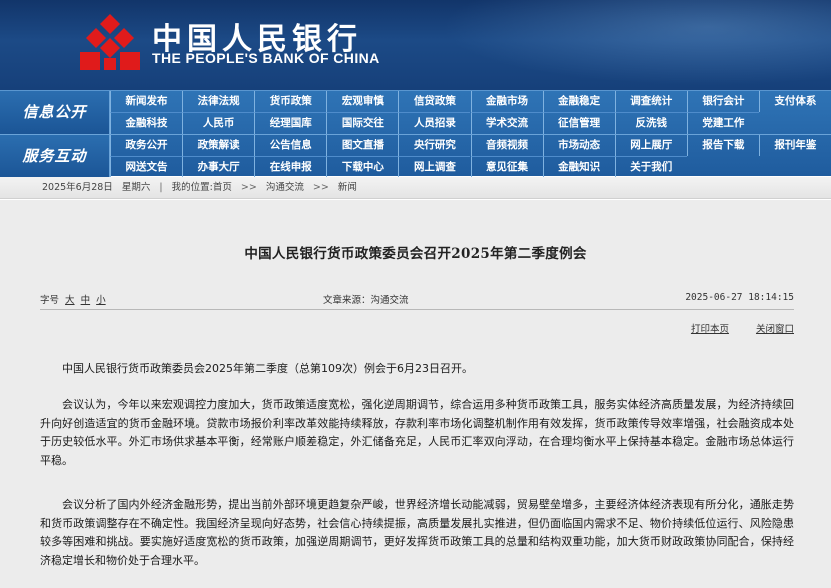  Describe the element at coordinates (290, 145) in the screenshot. I see `nav-item: 公告信息` at that location.